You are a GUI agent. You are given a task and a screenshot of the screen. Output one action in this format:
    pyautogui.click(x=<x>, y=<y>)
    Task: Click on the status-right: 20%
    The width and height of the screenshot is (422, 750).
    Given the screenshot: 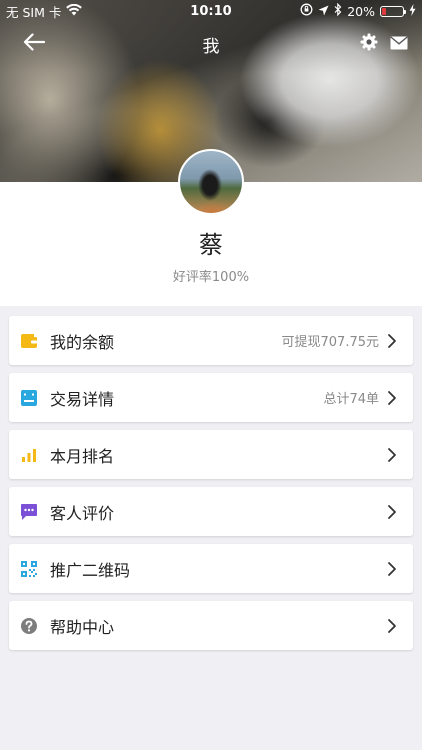 What is the action you would take?
    pyautogui.click(x=358, y=10)
    